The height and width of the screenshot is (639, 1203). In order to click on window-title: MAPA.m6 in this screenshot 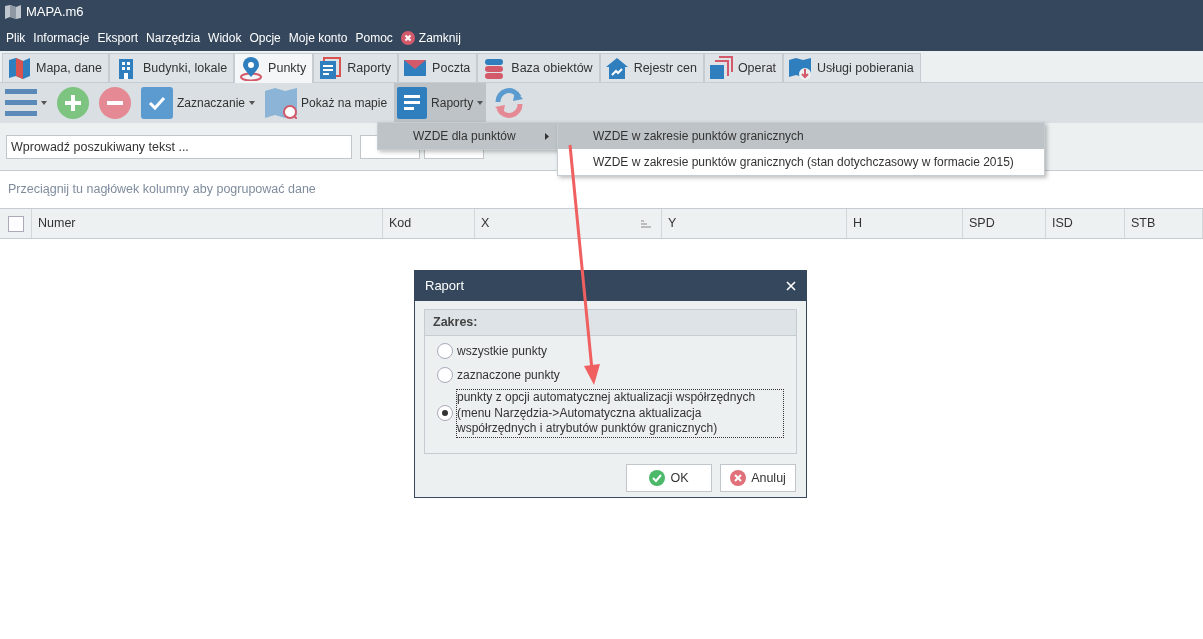, I will do `click(55, 12)`.